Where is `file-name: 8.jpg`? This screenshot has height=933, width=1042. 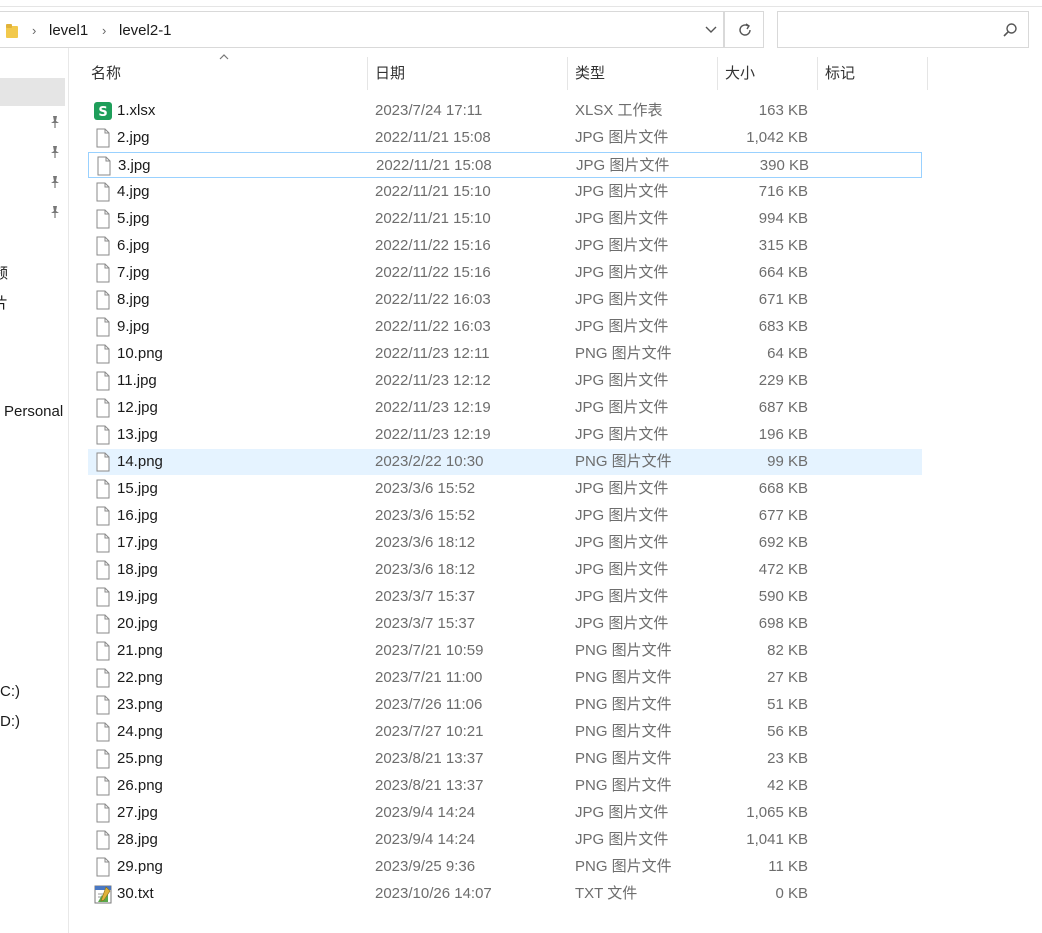 file-name: 8.jpg is located at coordinates (133, 299).